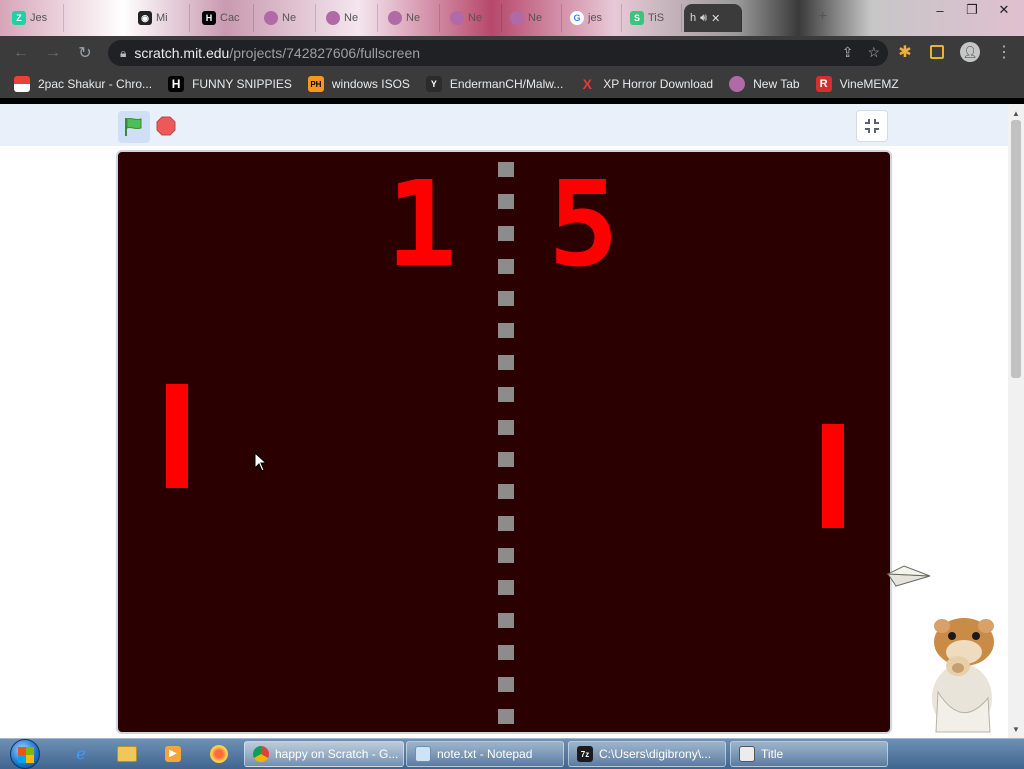  Describe the element at coordinates (857, 84) in the screenshot. I see `bookmark-vinememz: R VineMEMZ` at that location.